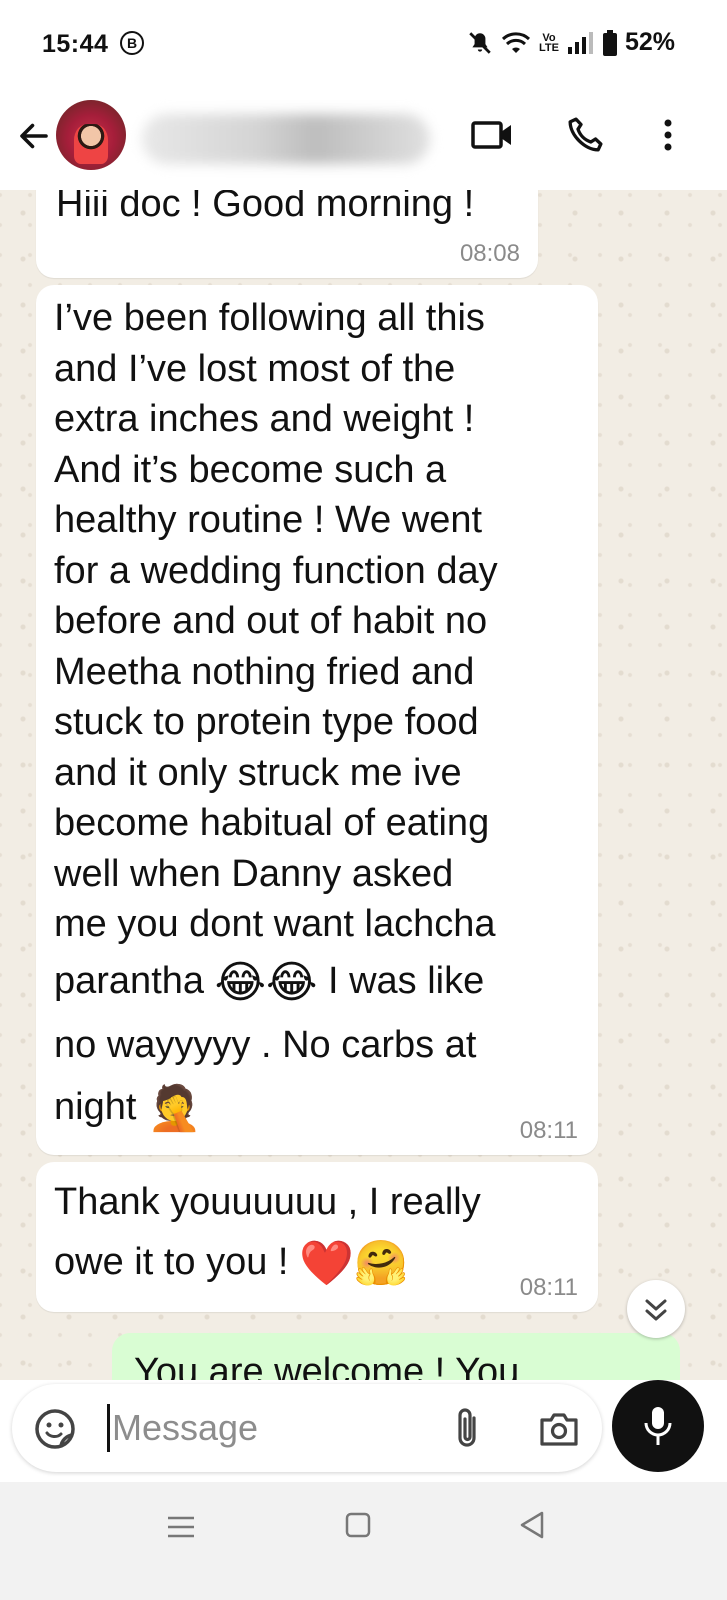 The height and width of the screenshot is (1600, 727). I want to click on message-line: and I’ve lost most of the, so click(255, 368).